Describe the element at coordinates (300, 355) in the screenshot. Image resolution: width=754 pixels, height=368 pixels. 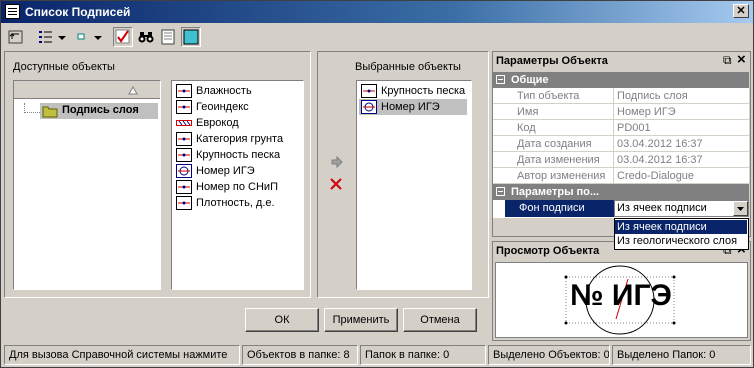
I see `status-objects-in-folder: Объектов в папке: 8` at that location.